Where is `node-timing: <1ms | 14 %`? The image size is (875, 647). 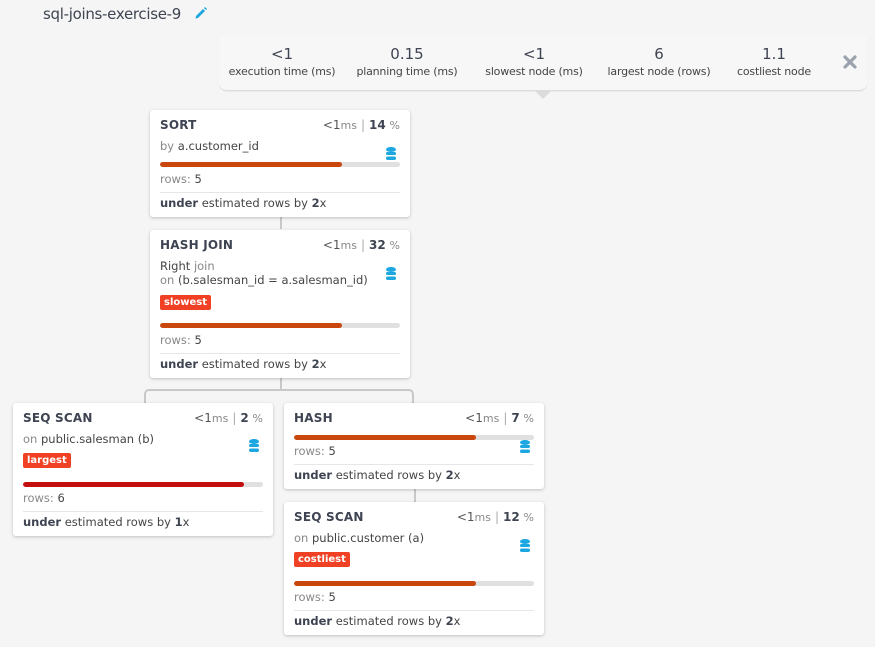
node-timing: <1ms | 14 % is located at coordinates (361, 125).